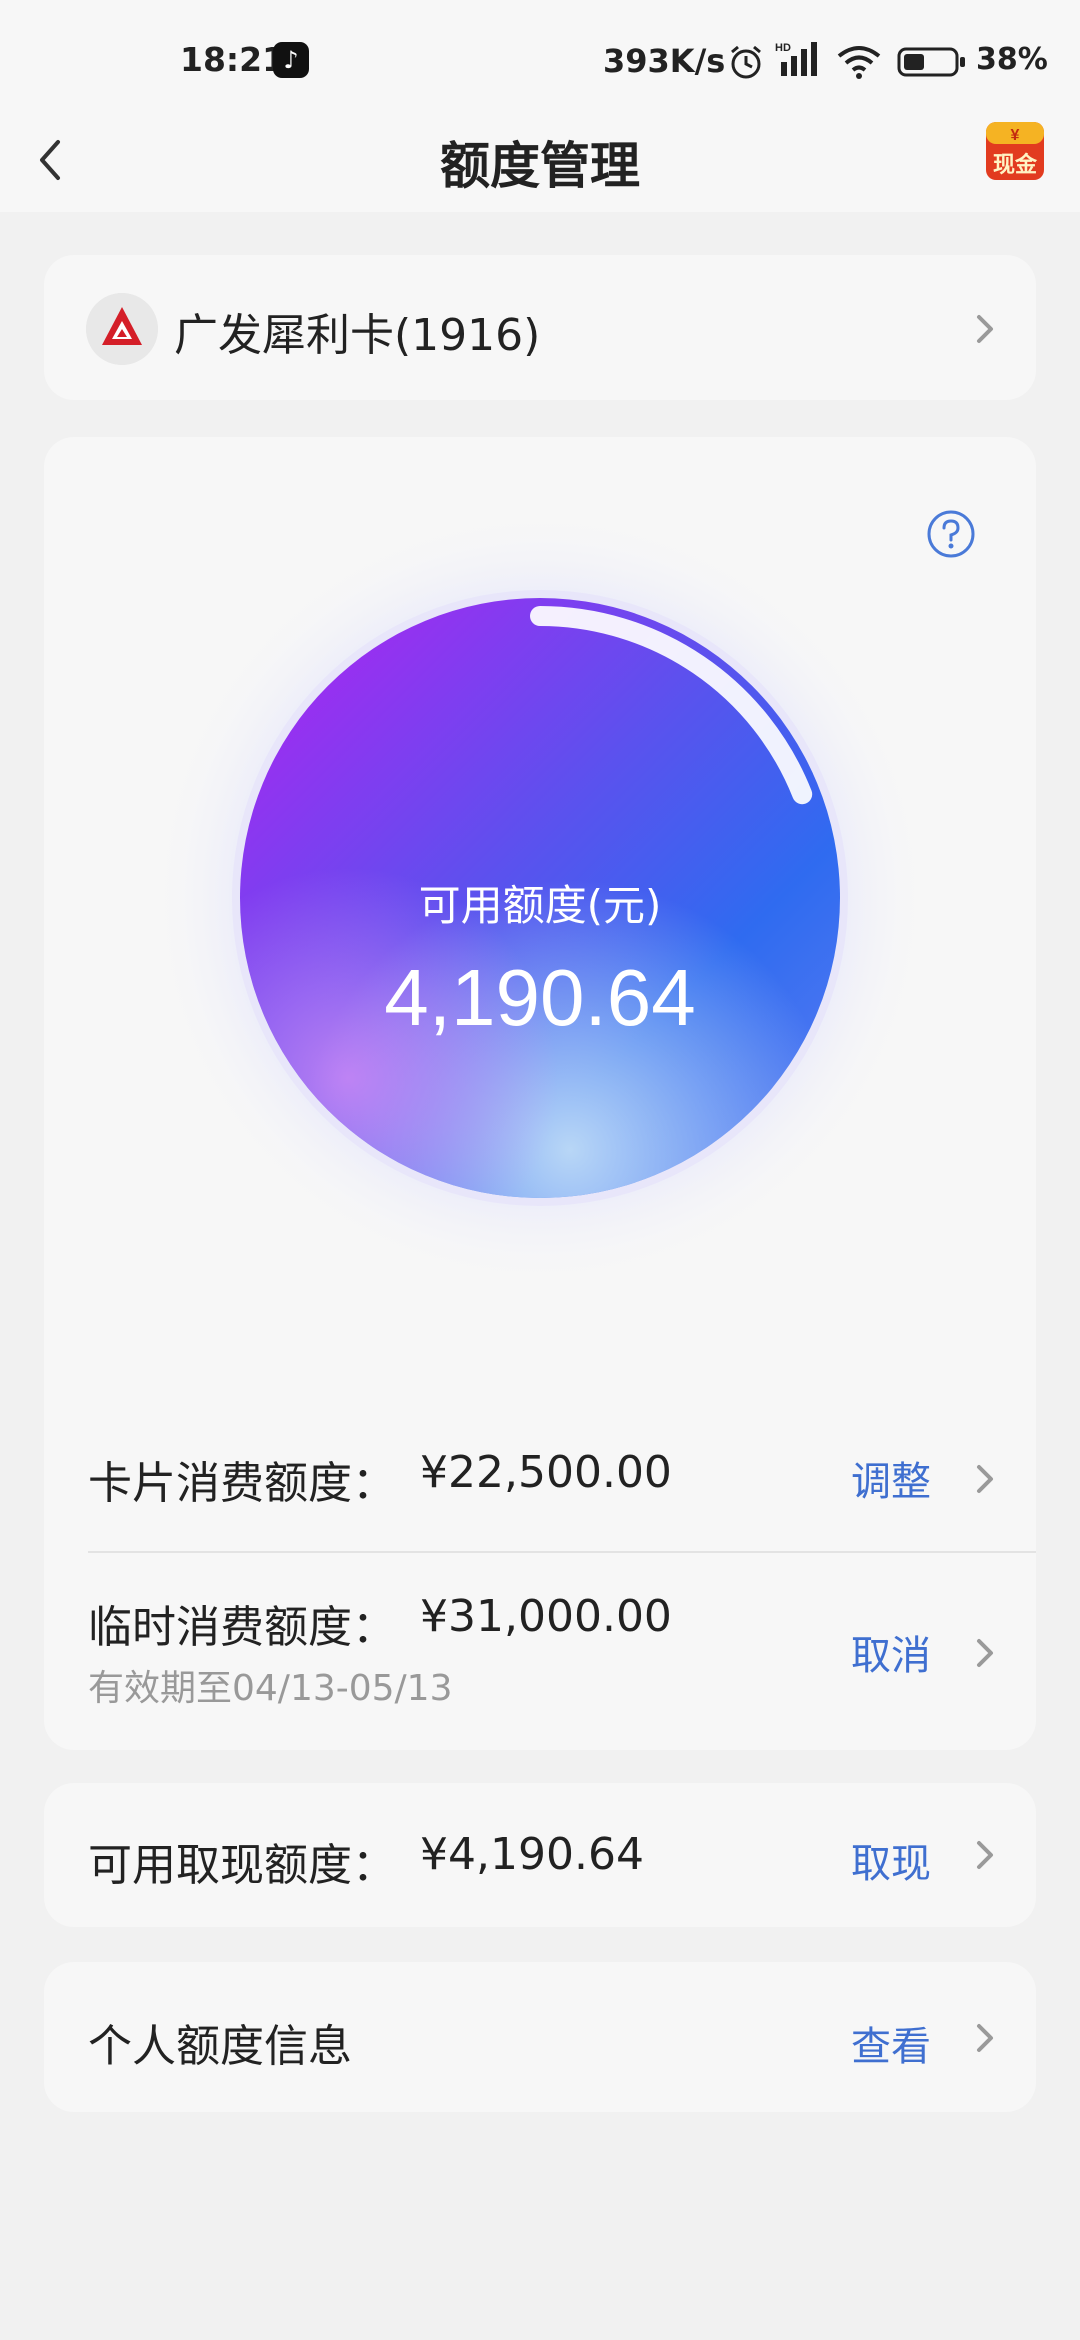 The image size is (1080, 2340). What do you see at coordinates (546, 1616) in the screenshot?
I see `temp-limit-amount: ¥31,000.00` at bounding box center [546, 1616].